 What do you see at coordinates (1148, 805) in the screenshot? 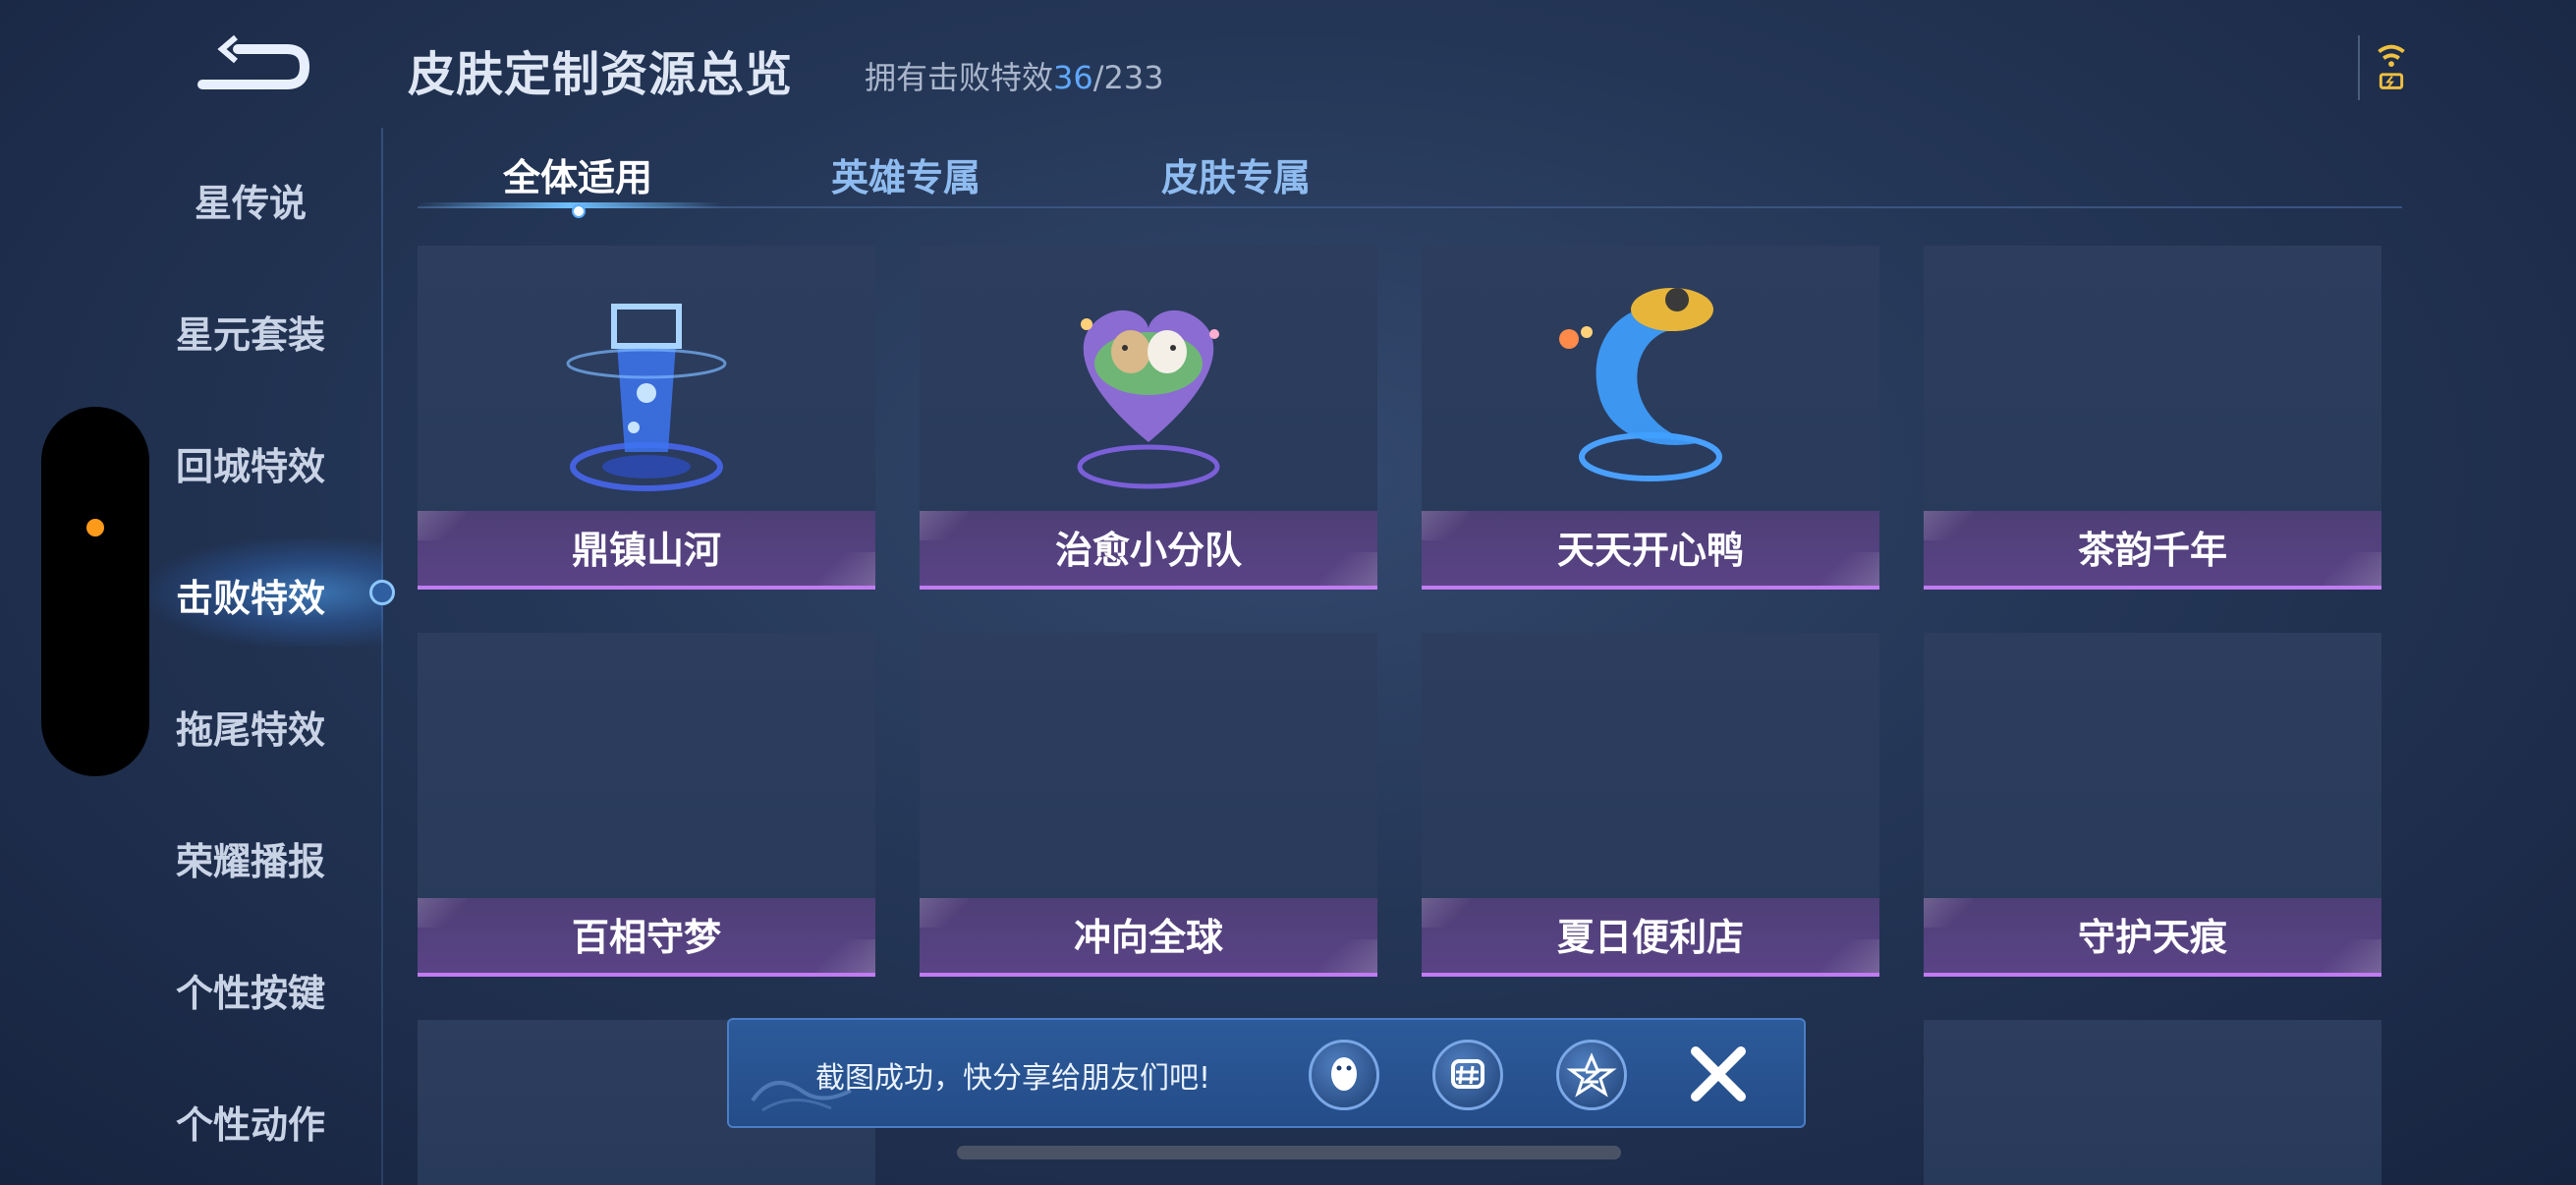
I see `effect-card: 冲向全球` at bounding box center [1148, 805].